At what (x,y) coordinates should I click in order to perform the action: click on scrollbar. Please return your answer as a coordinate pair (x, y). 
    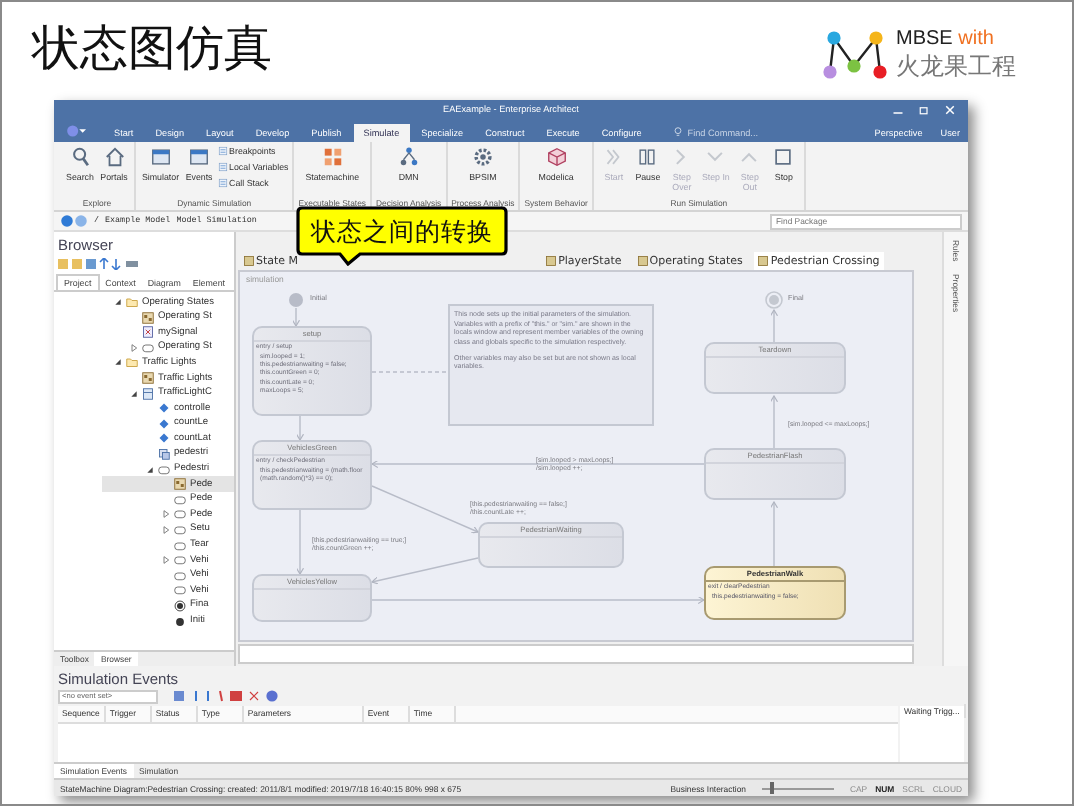
    Looking at the image, I should click on (576, 653).